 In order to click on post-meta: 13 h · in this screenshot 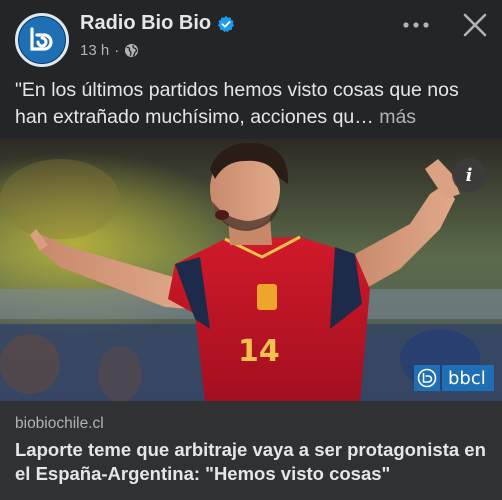, I will do `click(109, 50)`.